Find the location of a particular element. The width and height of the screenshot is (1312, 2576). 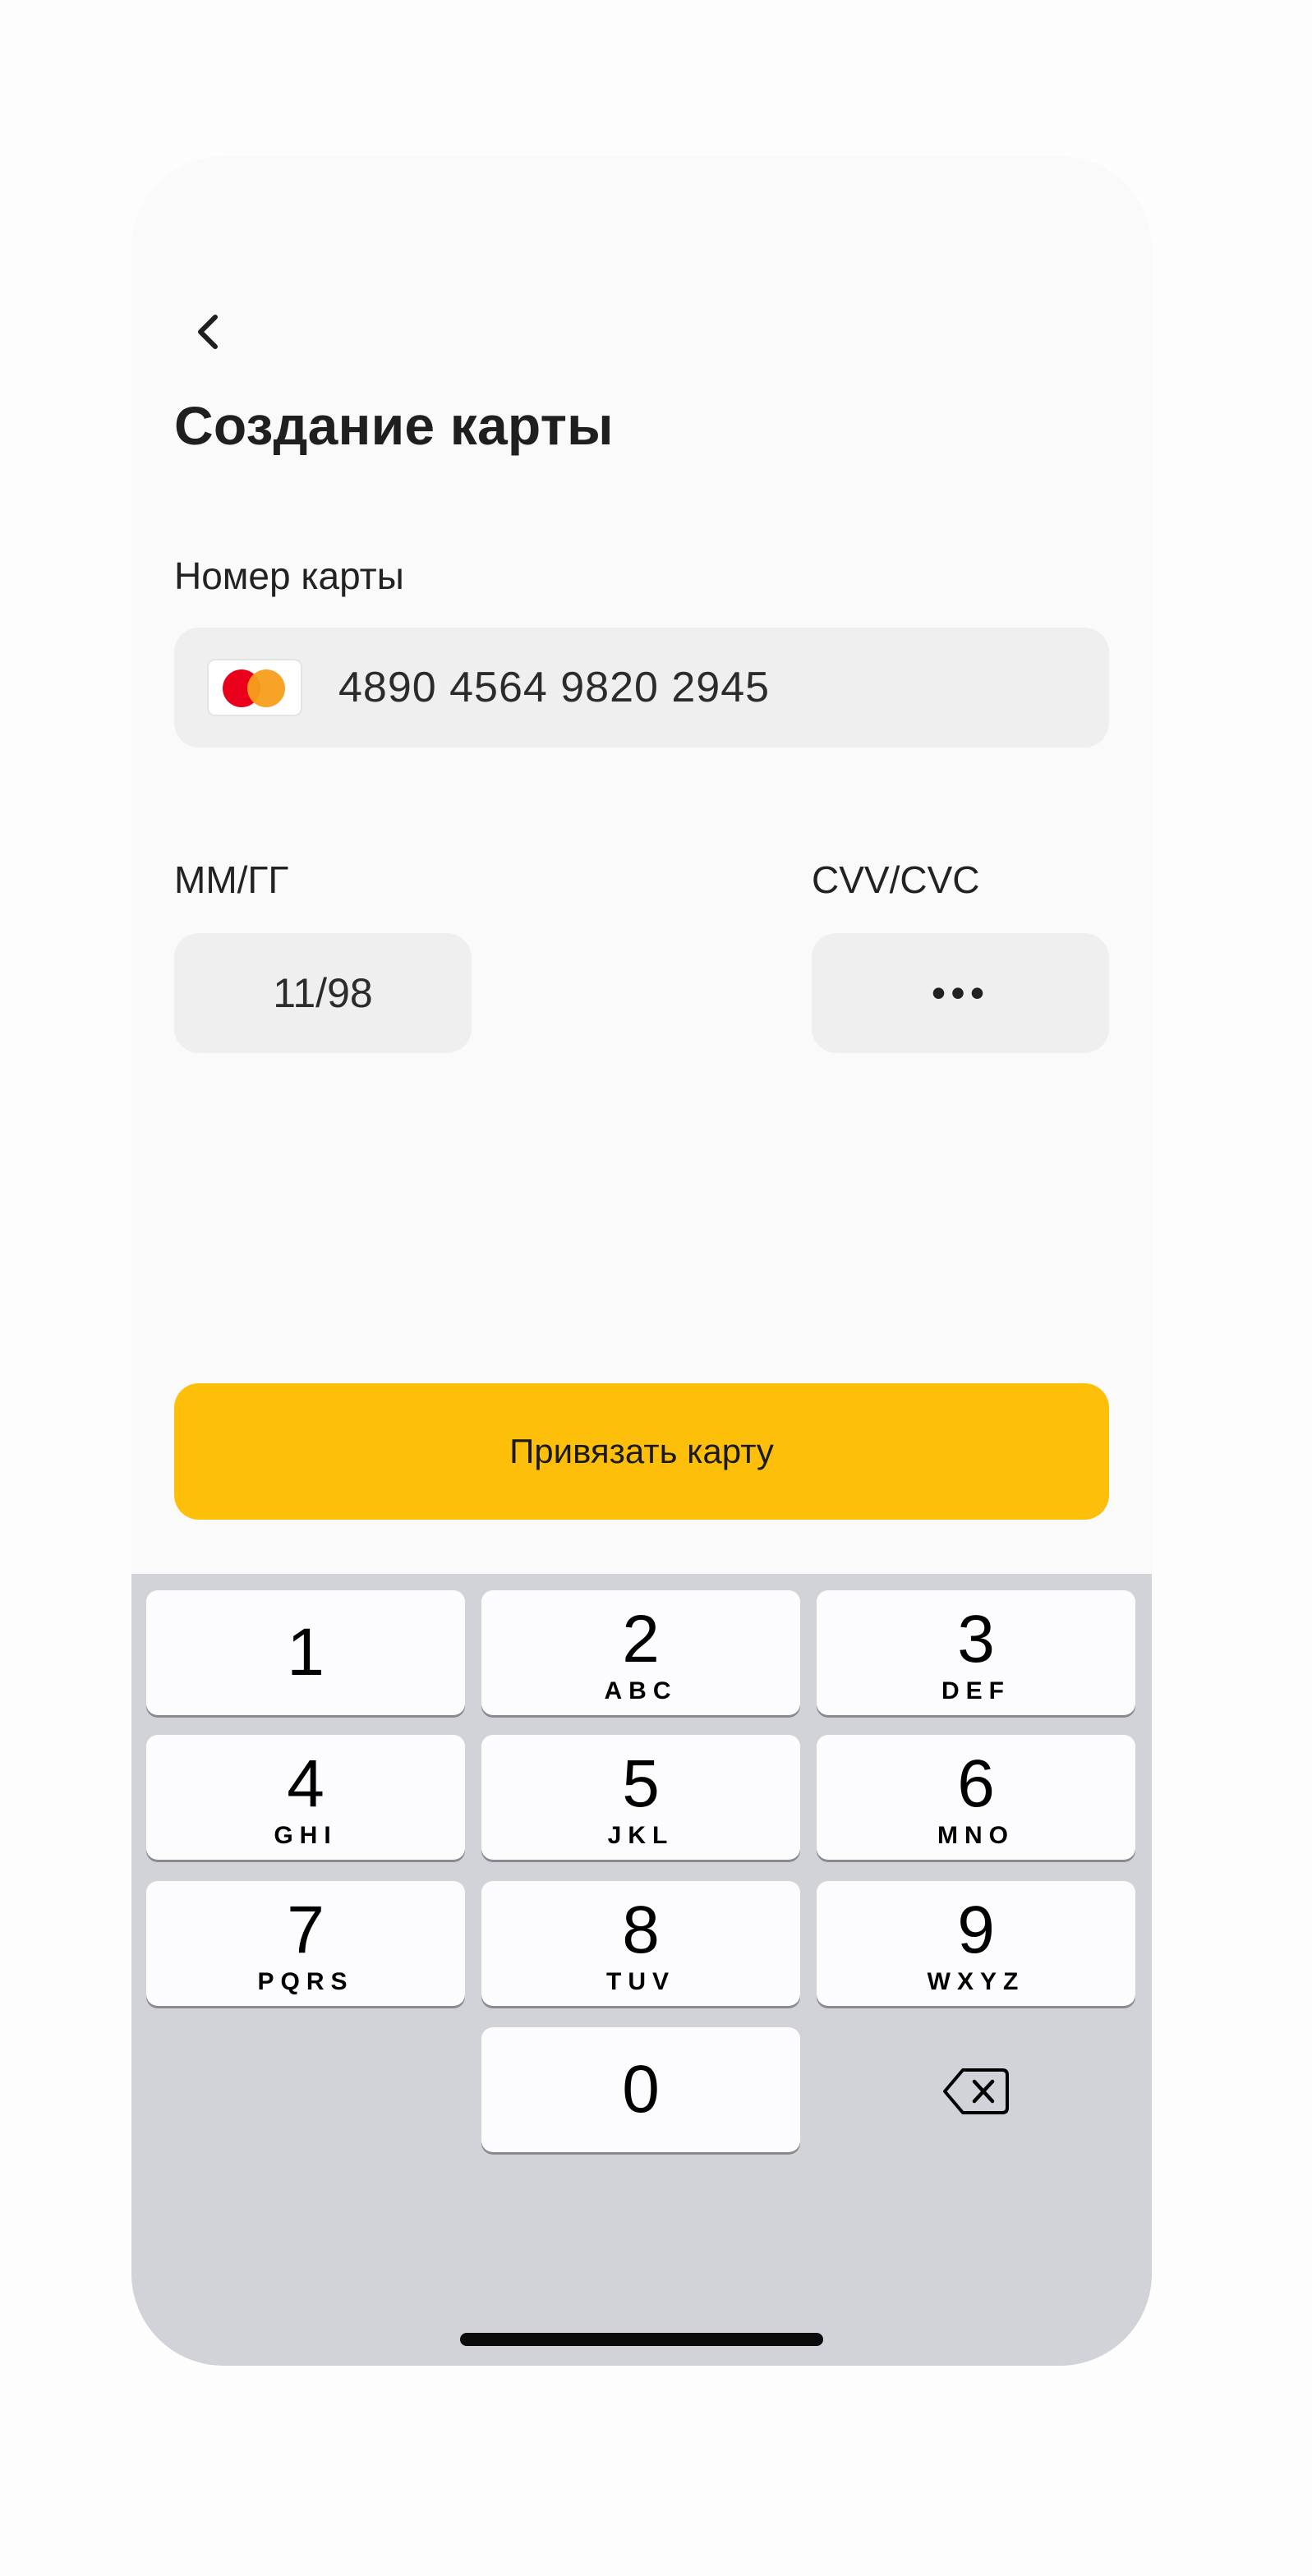

key-letters: ABC is located at coordinates (641, 1690).